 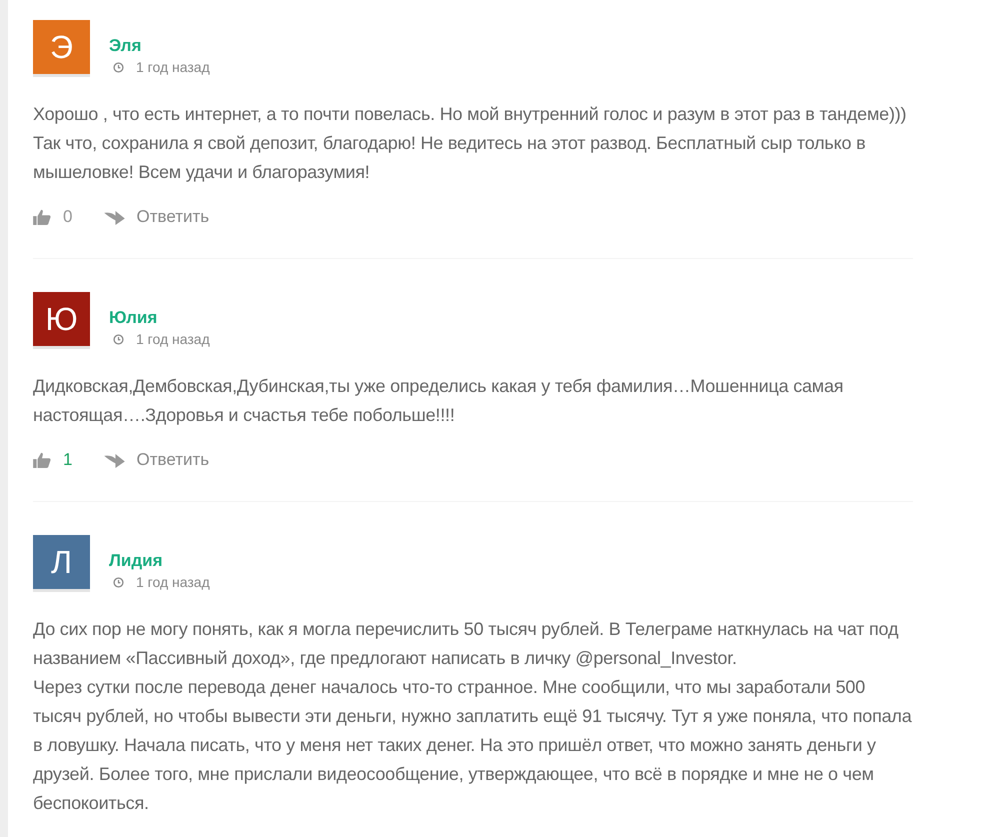 What do you see at coordinates (159, 318) in the screenshot?
I see `author-name: Юлия` at bounding box center [159, 318].